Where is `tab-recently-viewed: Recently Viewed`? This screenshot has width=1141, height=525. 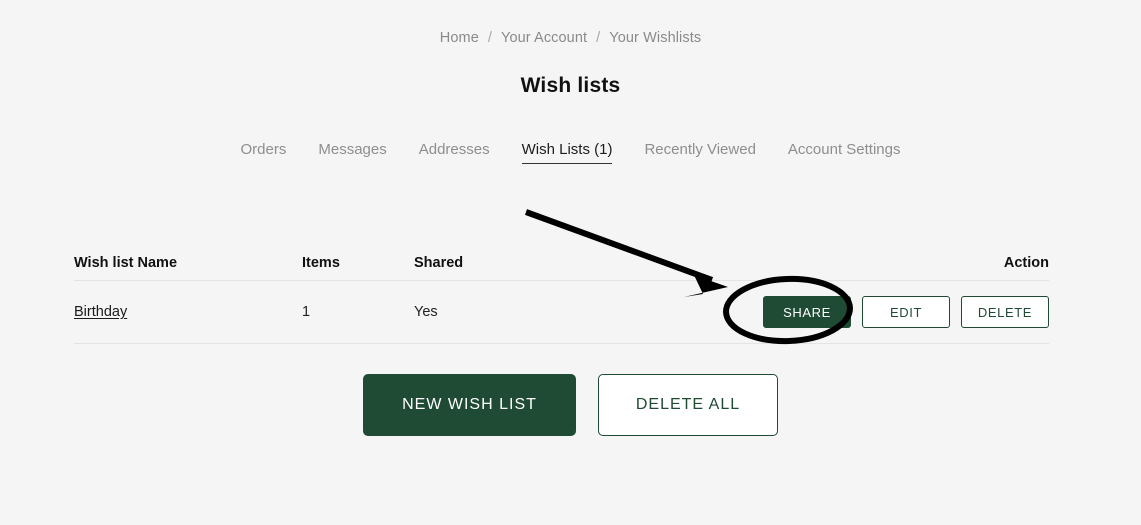
tab-recently-viewed: Recently Viewed is located at coordinates (699, 152).